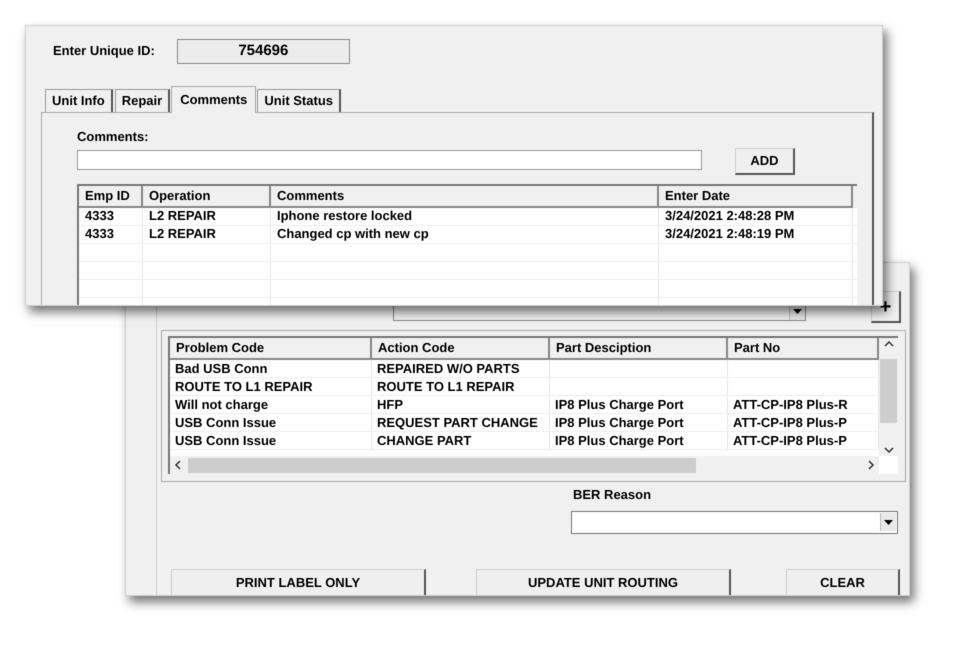 This screenshot has width=960, height=646. I want to click on column-header: Problem Code, so click(271, 349).